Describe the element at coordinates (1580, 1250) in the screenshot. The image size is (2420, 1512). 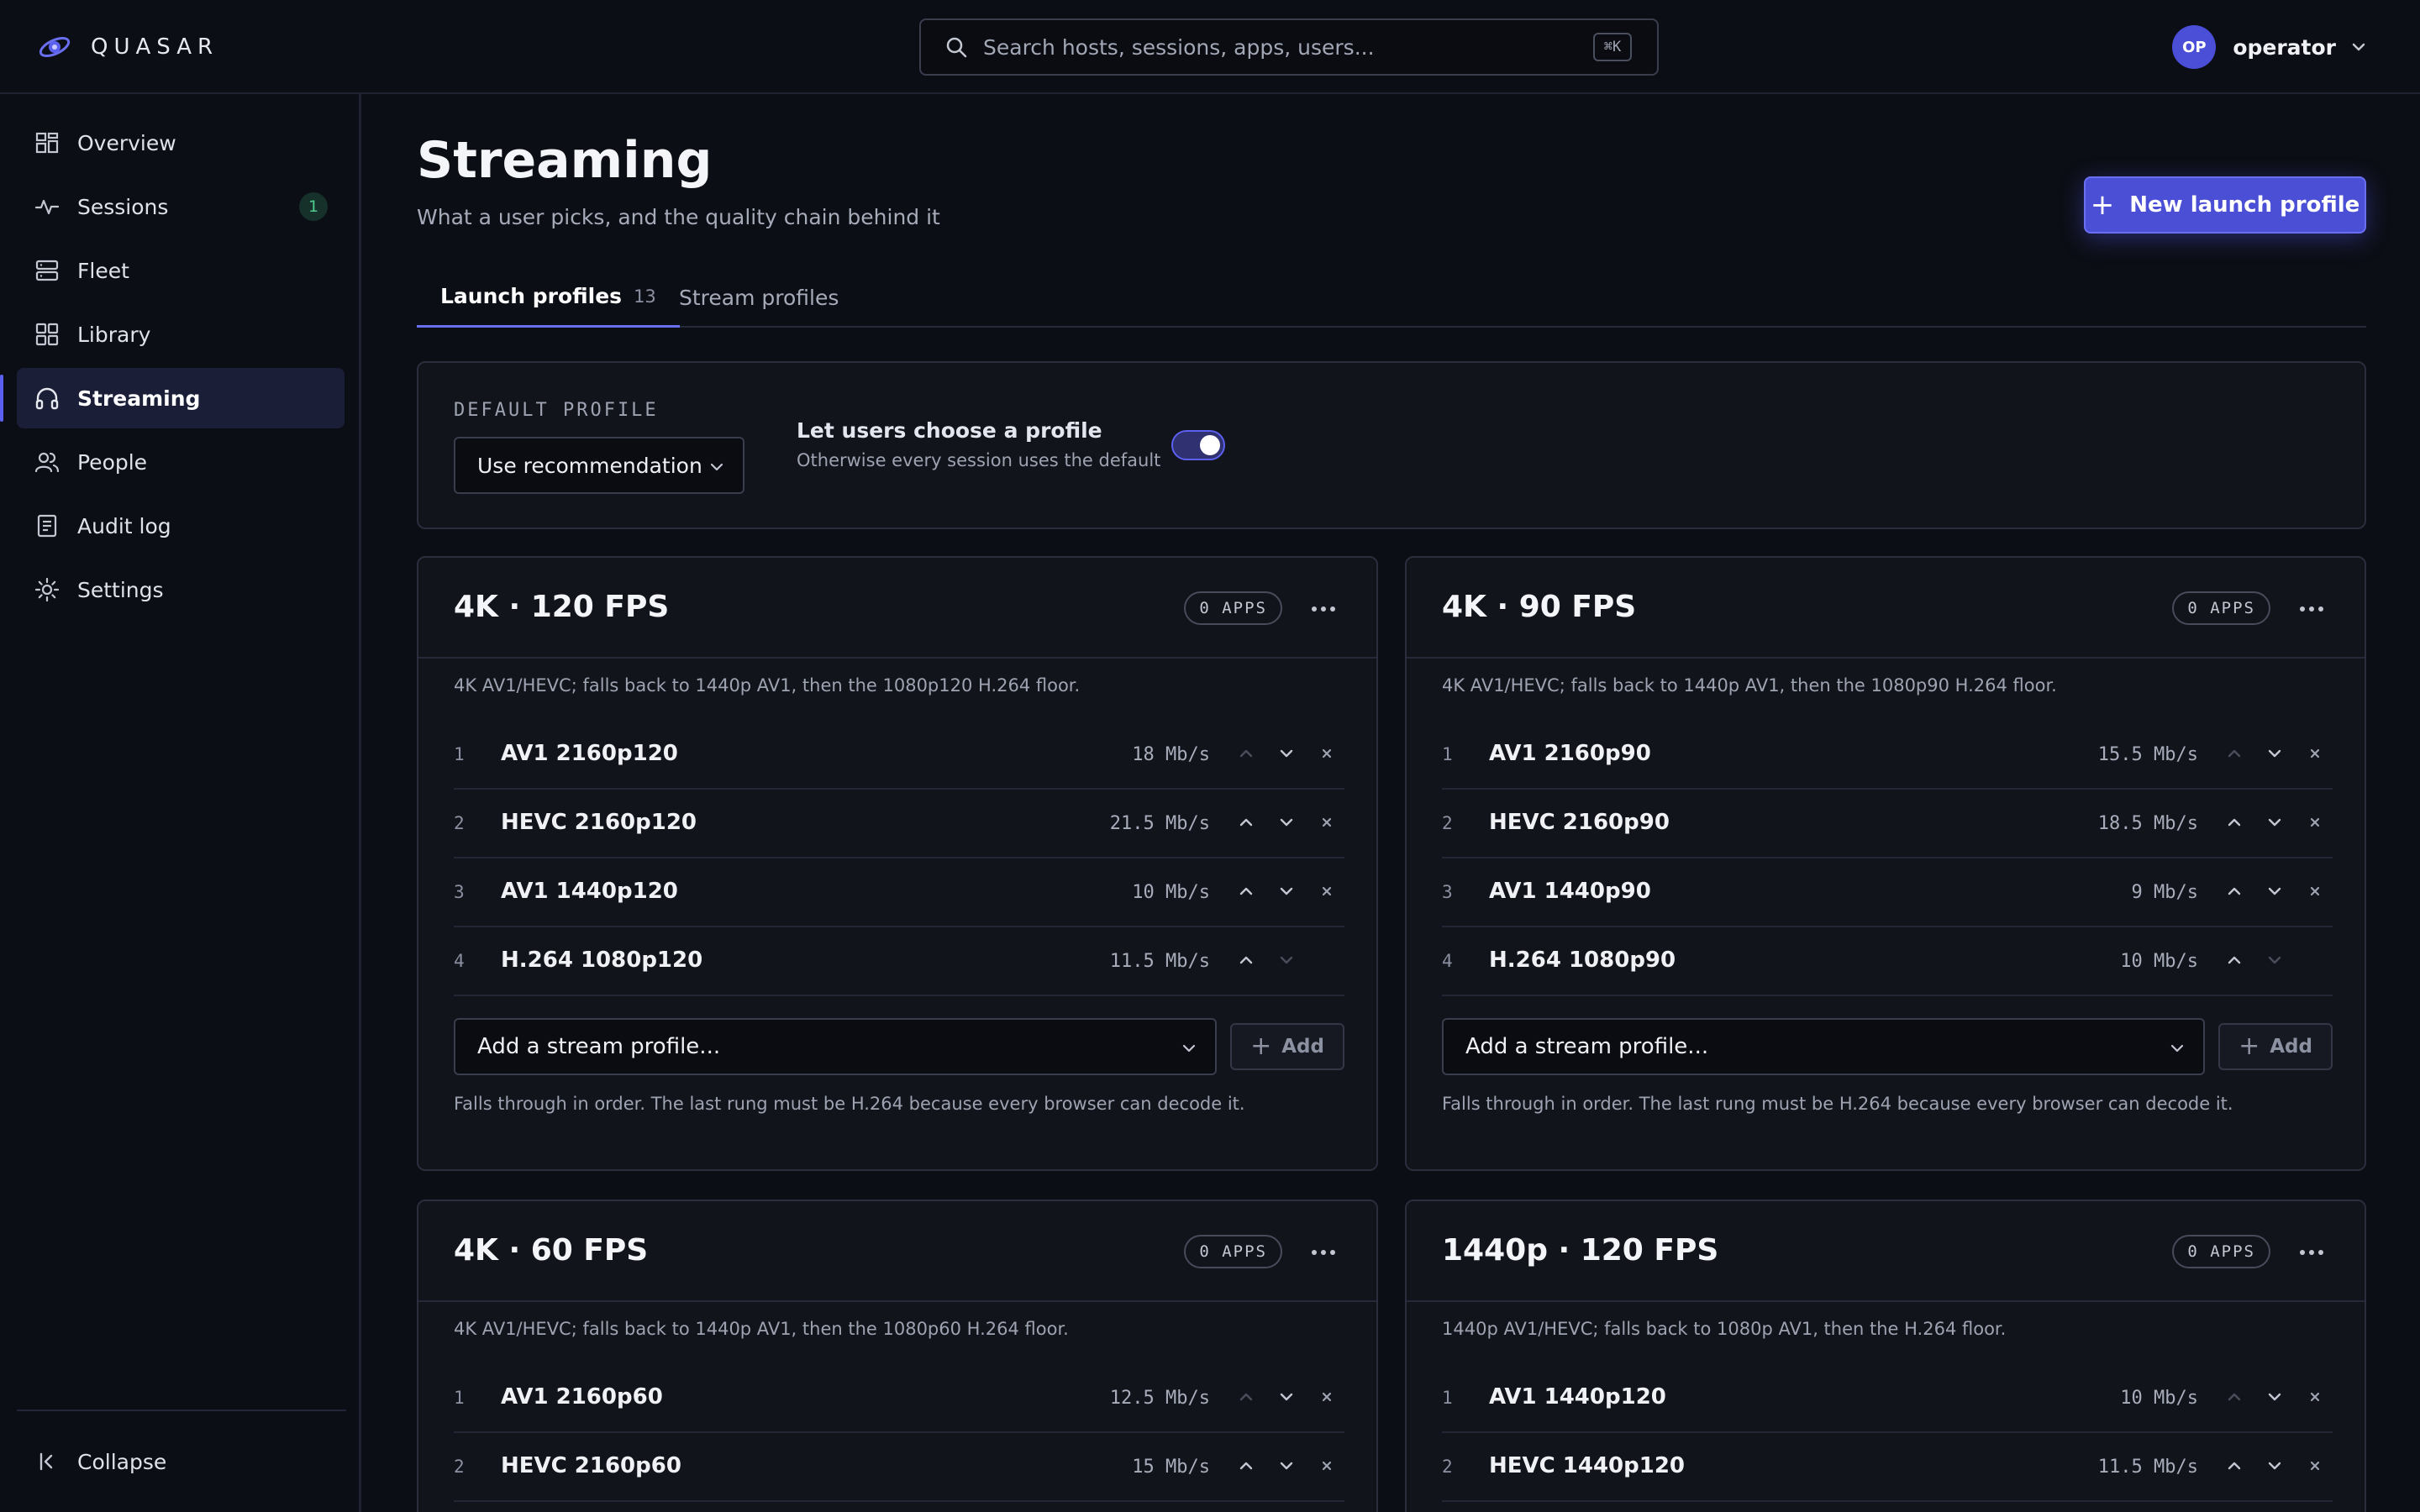
I see `card-title: 1440p · 120 FPS` at that location.